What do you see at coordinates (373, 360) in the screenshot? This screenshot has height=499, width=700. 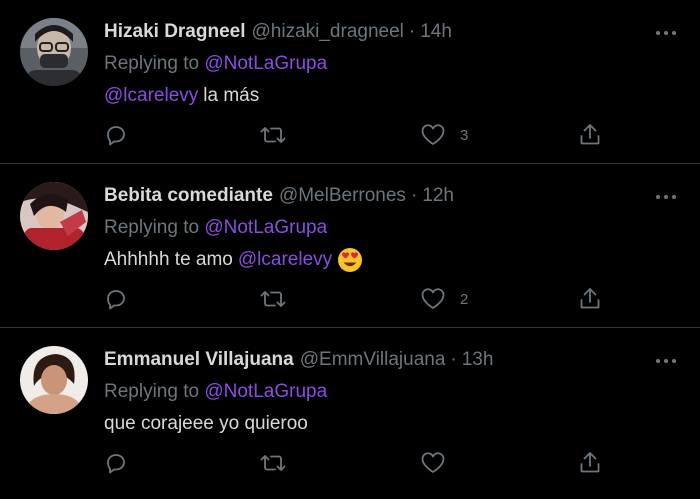 I see `user-handle: @EmmVillajuana` at bounding box center [373, 360].